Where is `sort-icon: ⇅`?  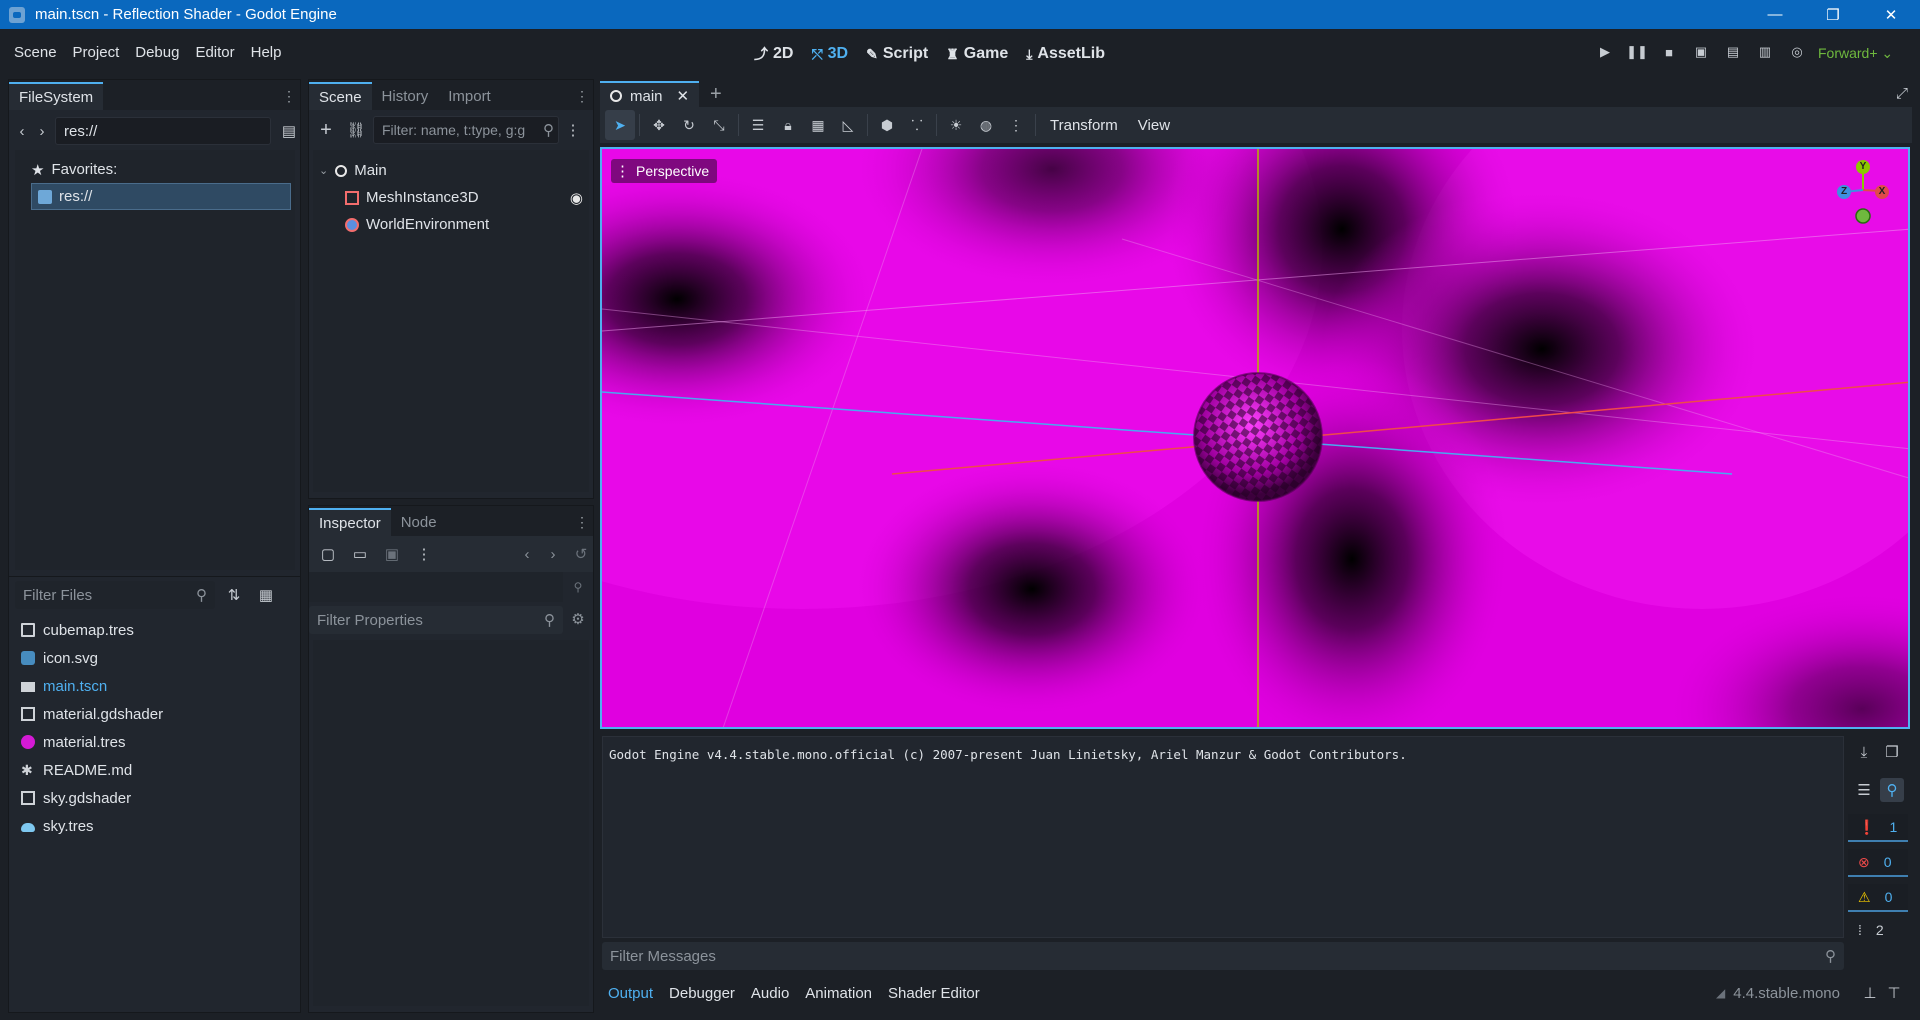
sort-icon: ⇅ is located at coordinates (234, 595).